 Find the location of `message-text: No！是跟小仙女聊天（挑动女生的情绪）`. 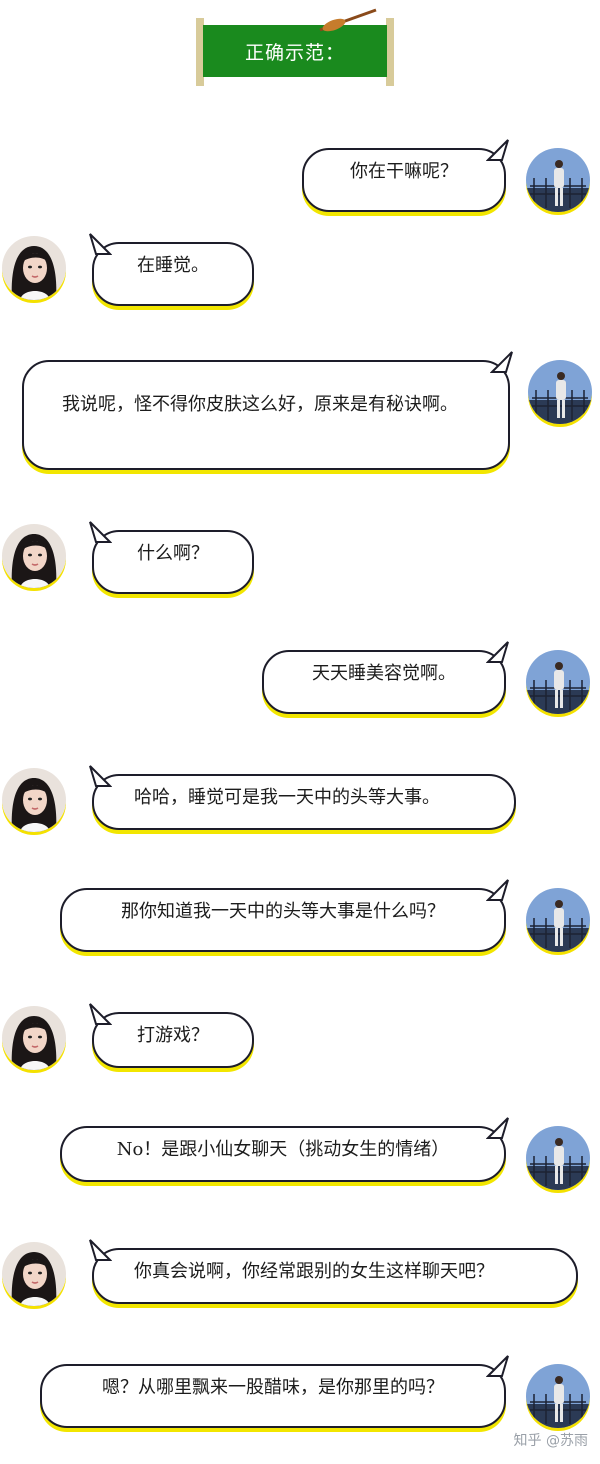

message-text: No！是跟小仙女聊天（挑动女生的情绪） is located at coordinates (283, 1149).